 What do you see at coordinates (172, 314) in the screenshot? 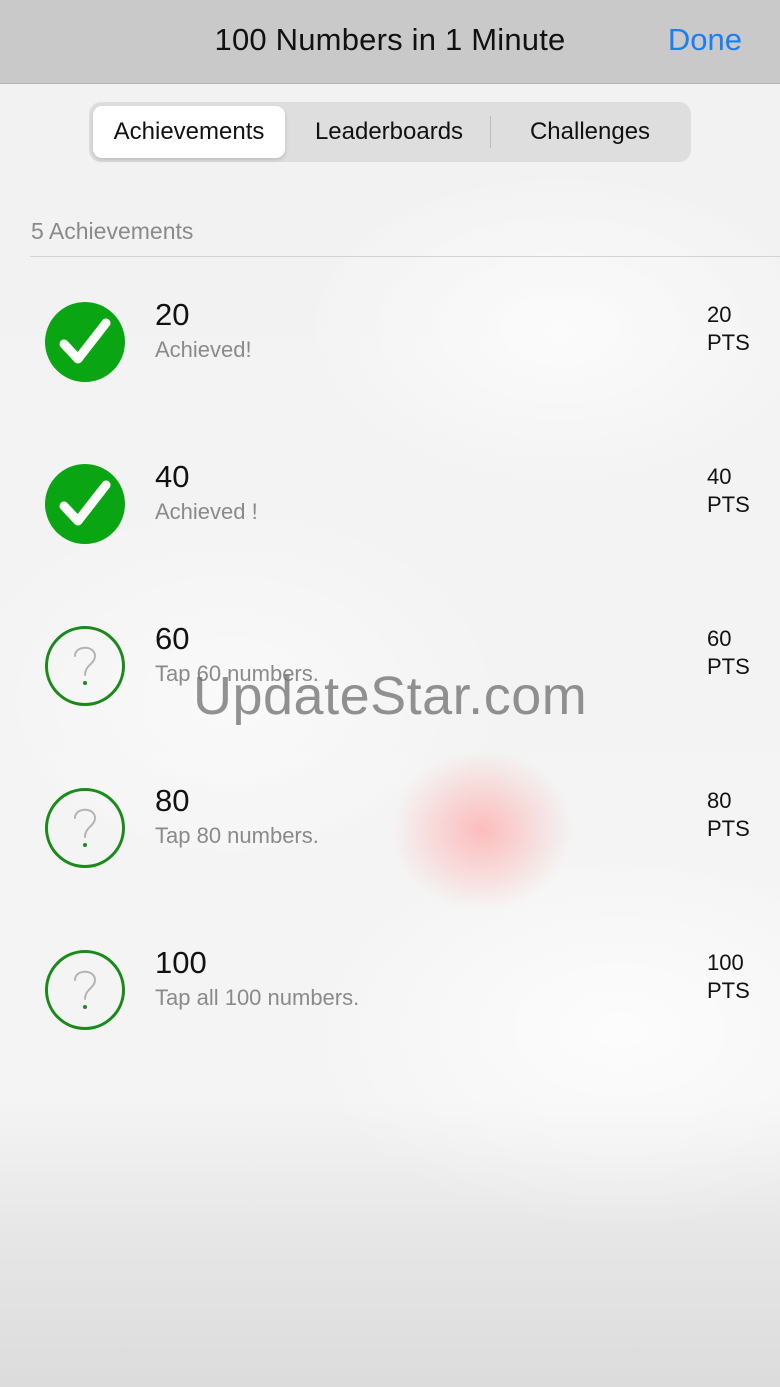
I see `achievement-title: 20` at bounding box center [172, 314].